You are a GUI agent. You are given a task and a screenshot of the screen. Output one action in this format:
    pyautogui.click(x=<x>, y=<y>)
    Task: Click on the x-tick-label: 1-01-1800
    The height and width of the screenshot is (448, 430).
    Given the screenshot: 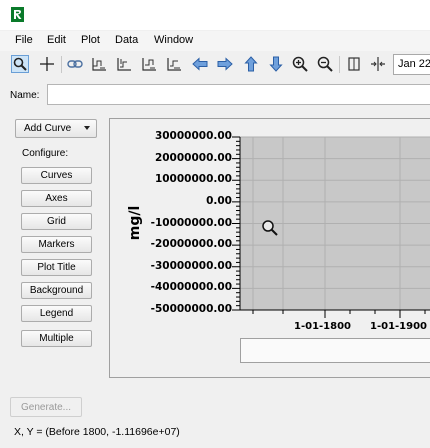 What is the action you would take?
    pyautogui.click(x=323, y=326)
    